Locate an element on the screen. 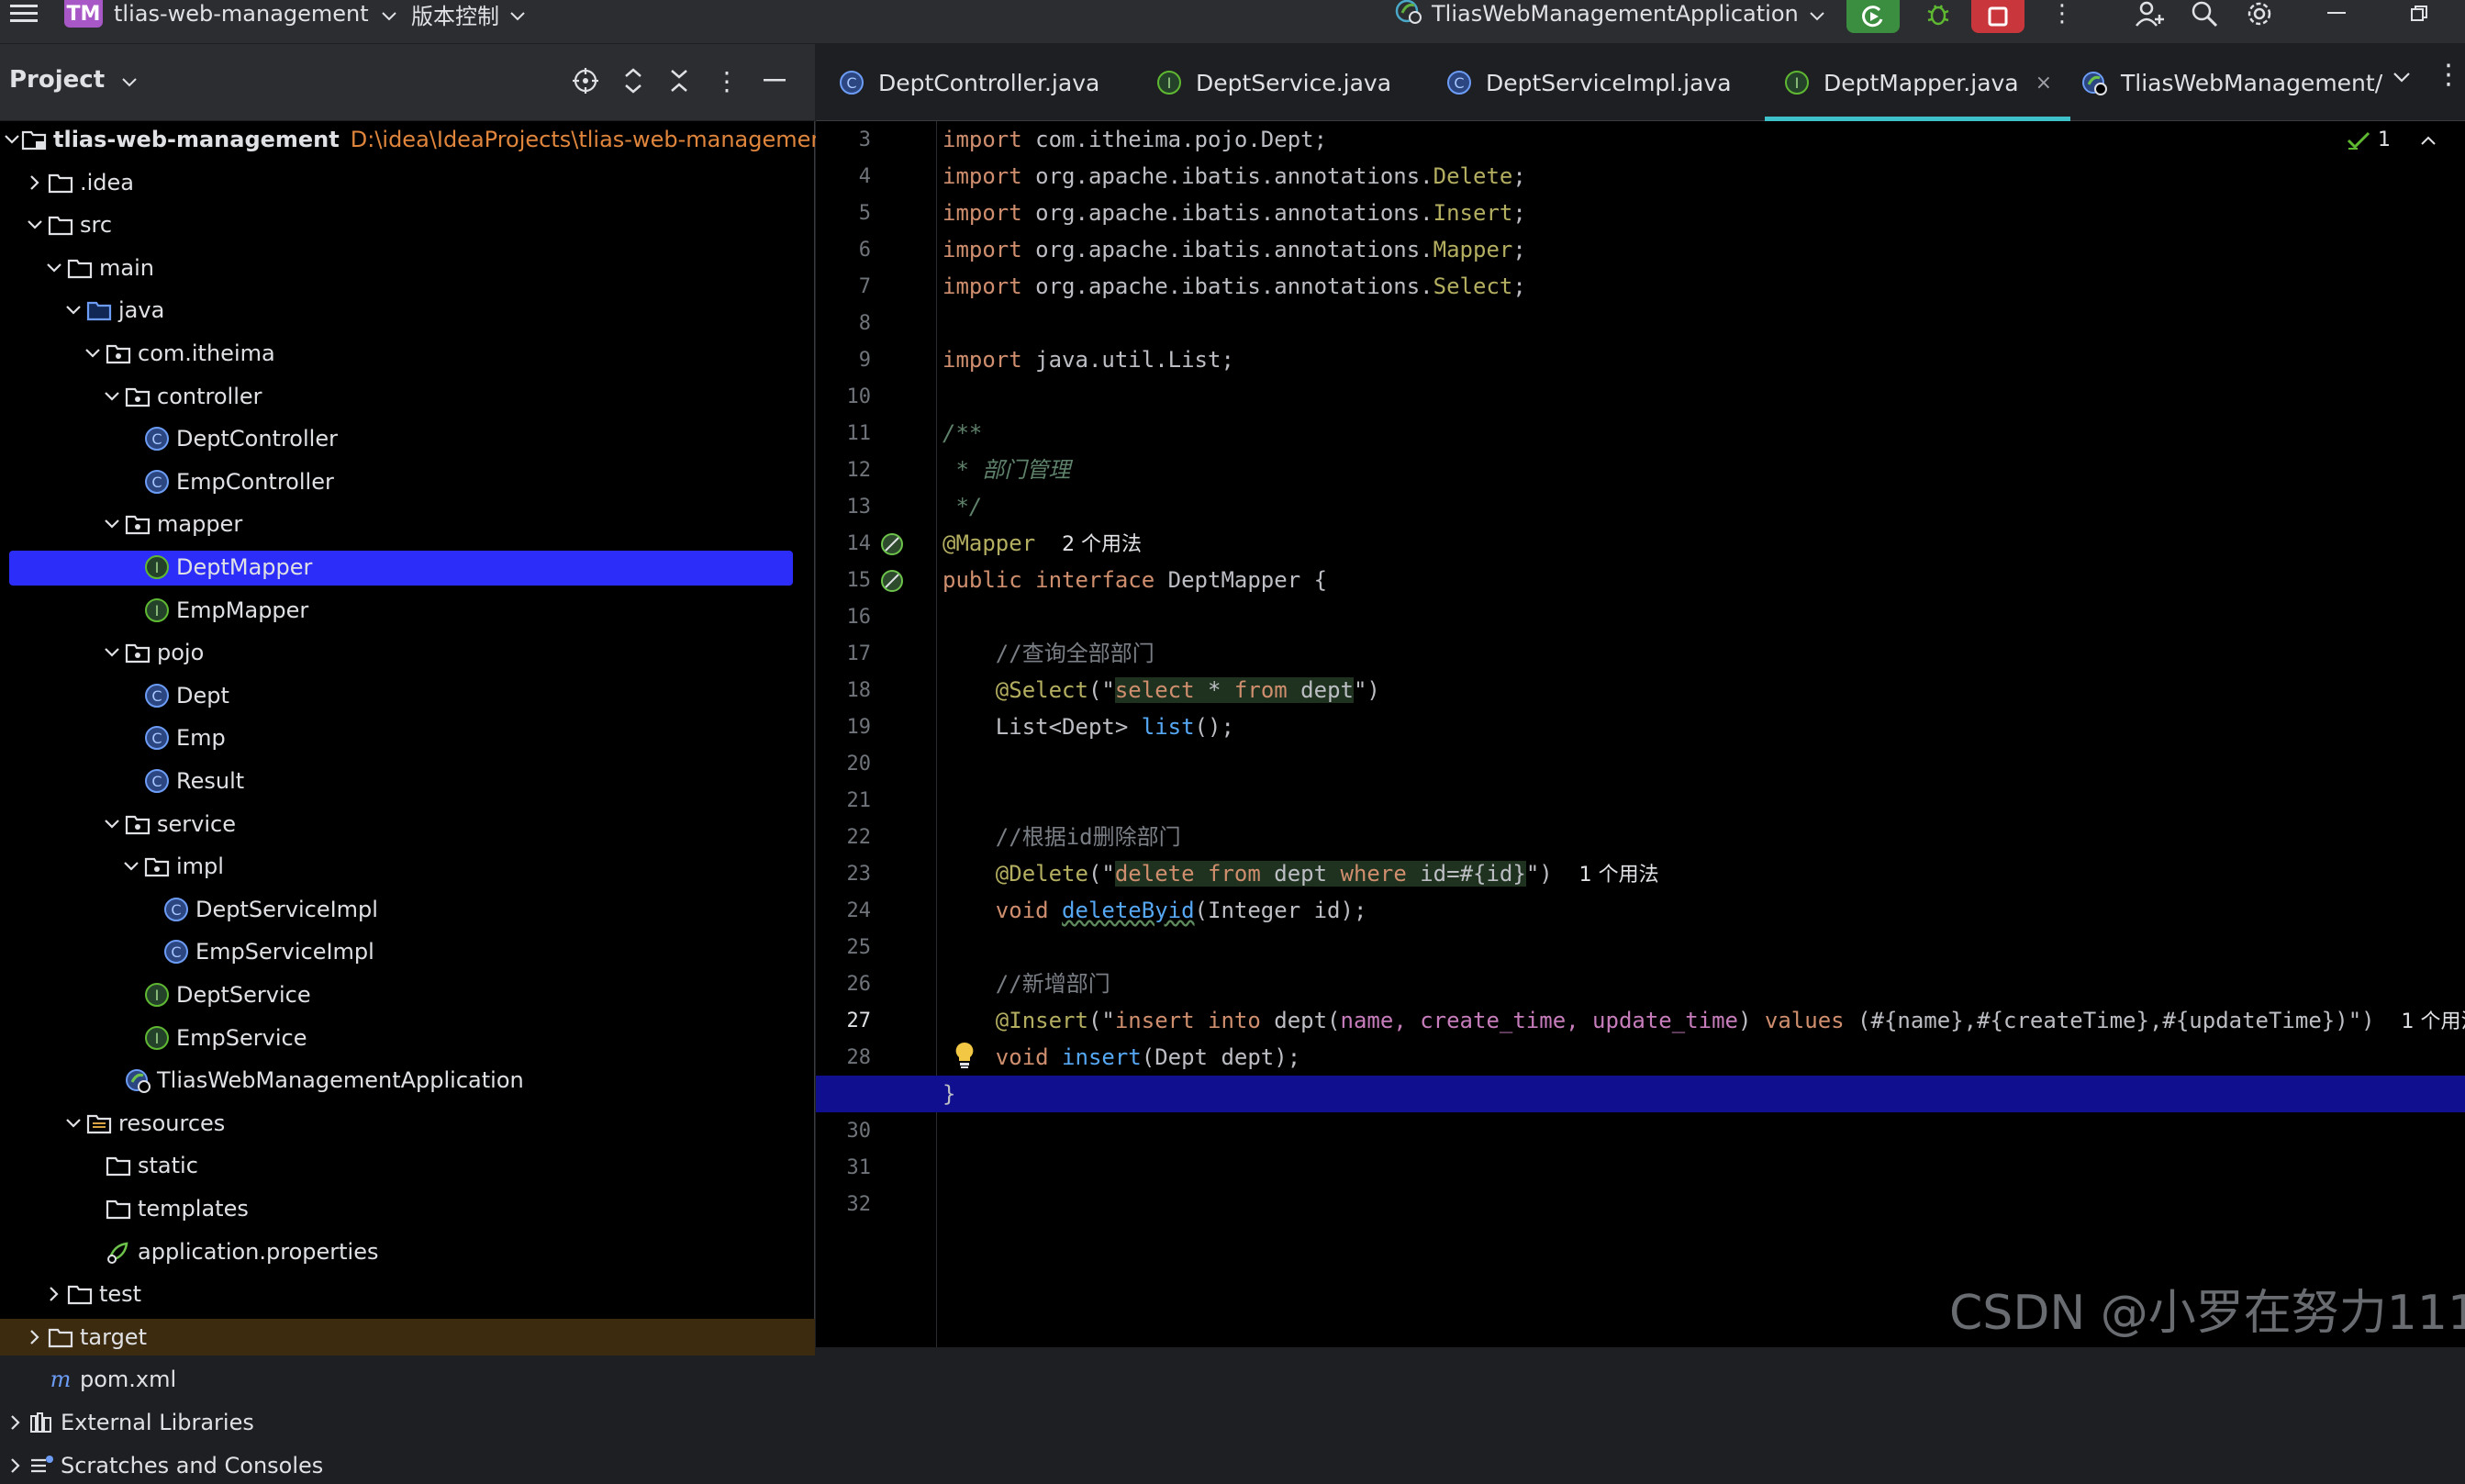  tree-node: templates is located at coordinates (407, 1208).